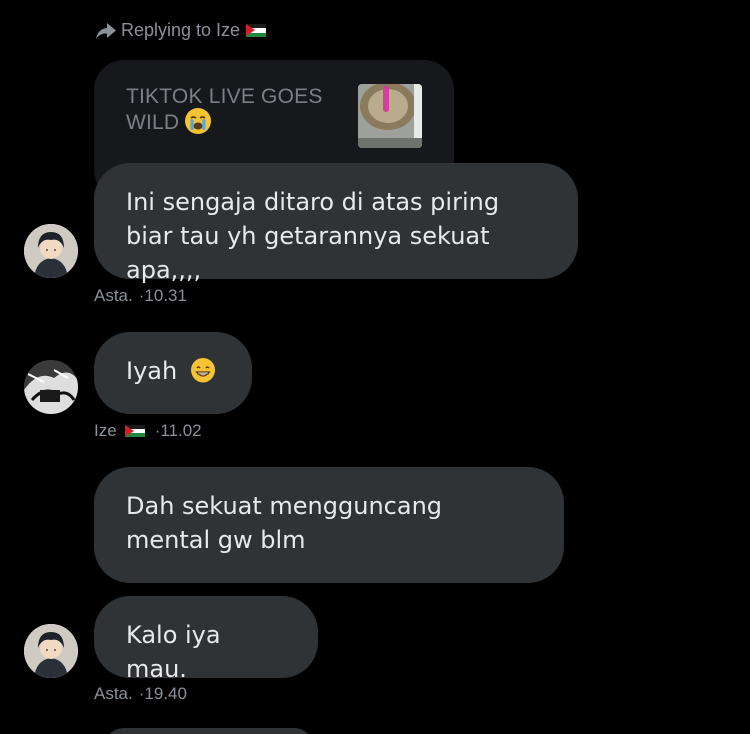 Image resolution: width=750 pixels, height=734 pixels. What do you see at coordinates (162, 693) in the screenshot?
I see `timestamp: ·19.40` at bounding box center [162, 693].